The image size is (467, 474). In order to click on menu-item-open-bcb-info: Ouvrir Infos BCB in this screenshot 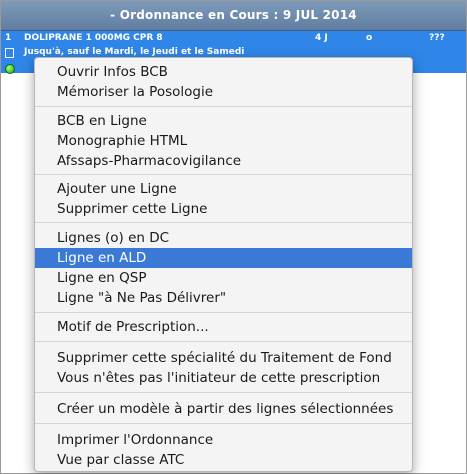, I will do `click(223, 72)`.